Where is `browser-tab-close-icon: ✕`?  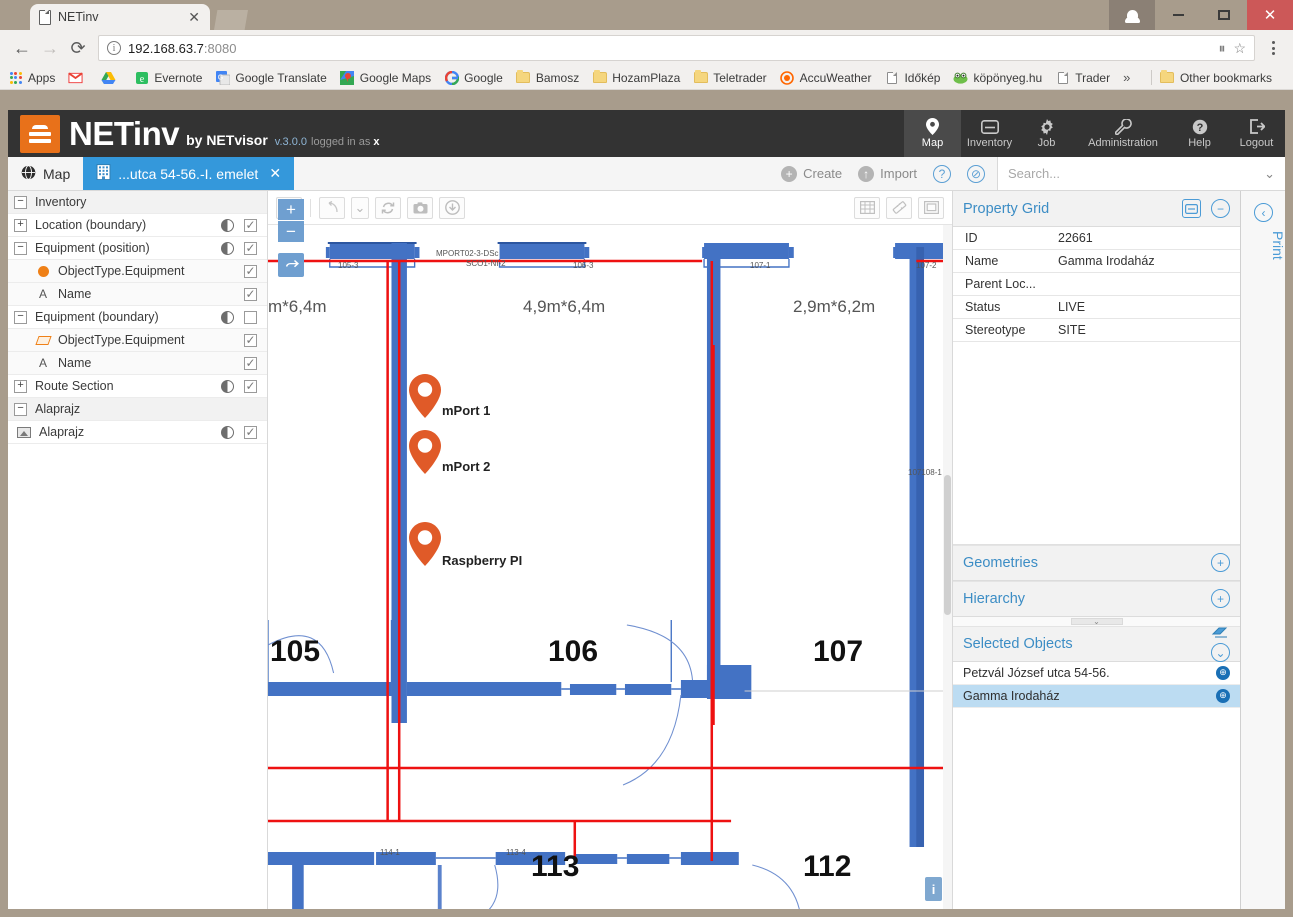
browser-tab-close-icon: ✕ is located at coordinates (194, 17).